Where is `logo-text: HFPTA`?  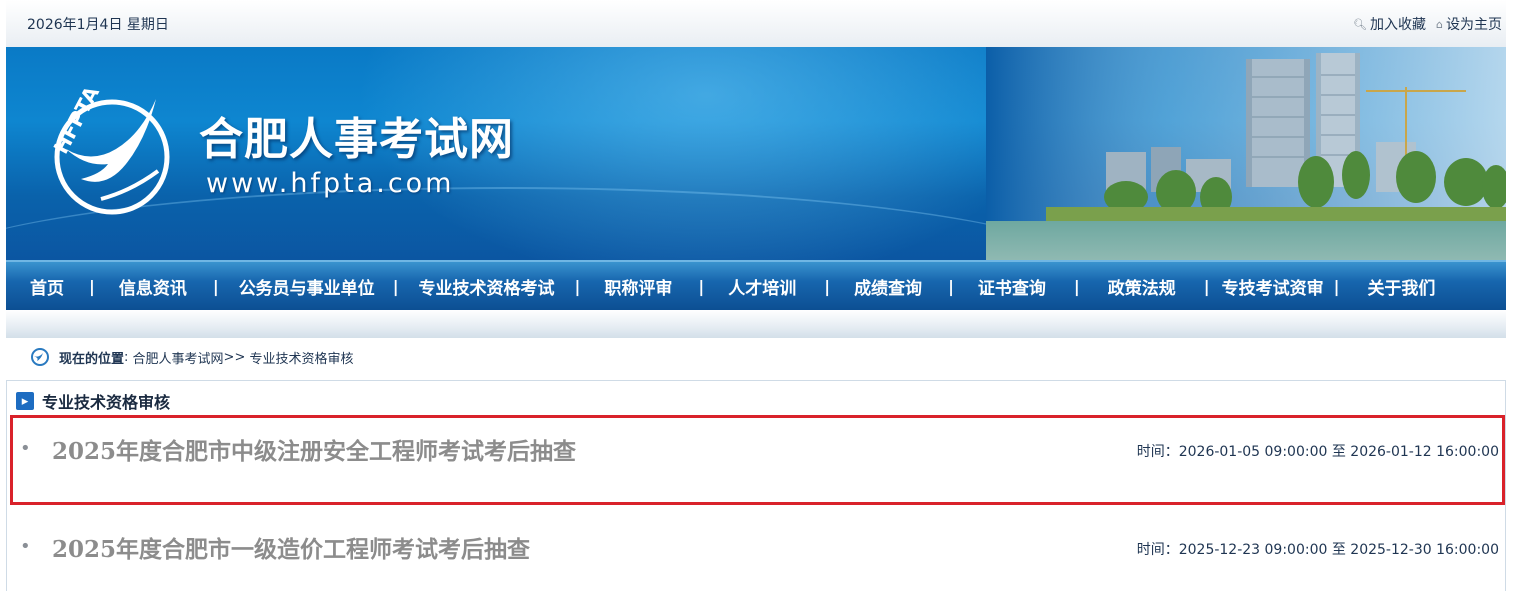 logo-text: HFPTA is located at coordinates (77, 120).